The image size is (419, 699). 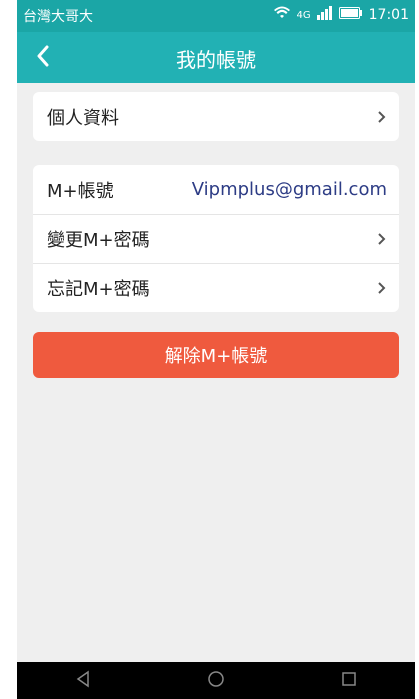 I want to click on profile-row: 個人資料, so click(x=216, y=116).